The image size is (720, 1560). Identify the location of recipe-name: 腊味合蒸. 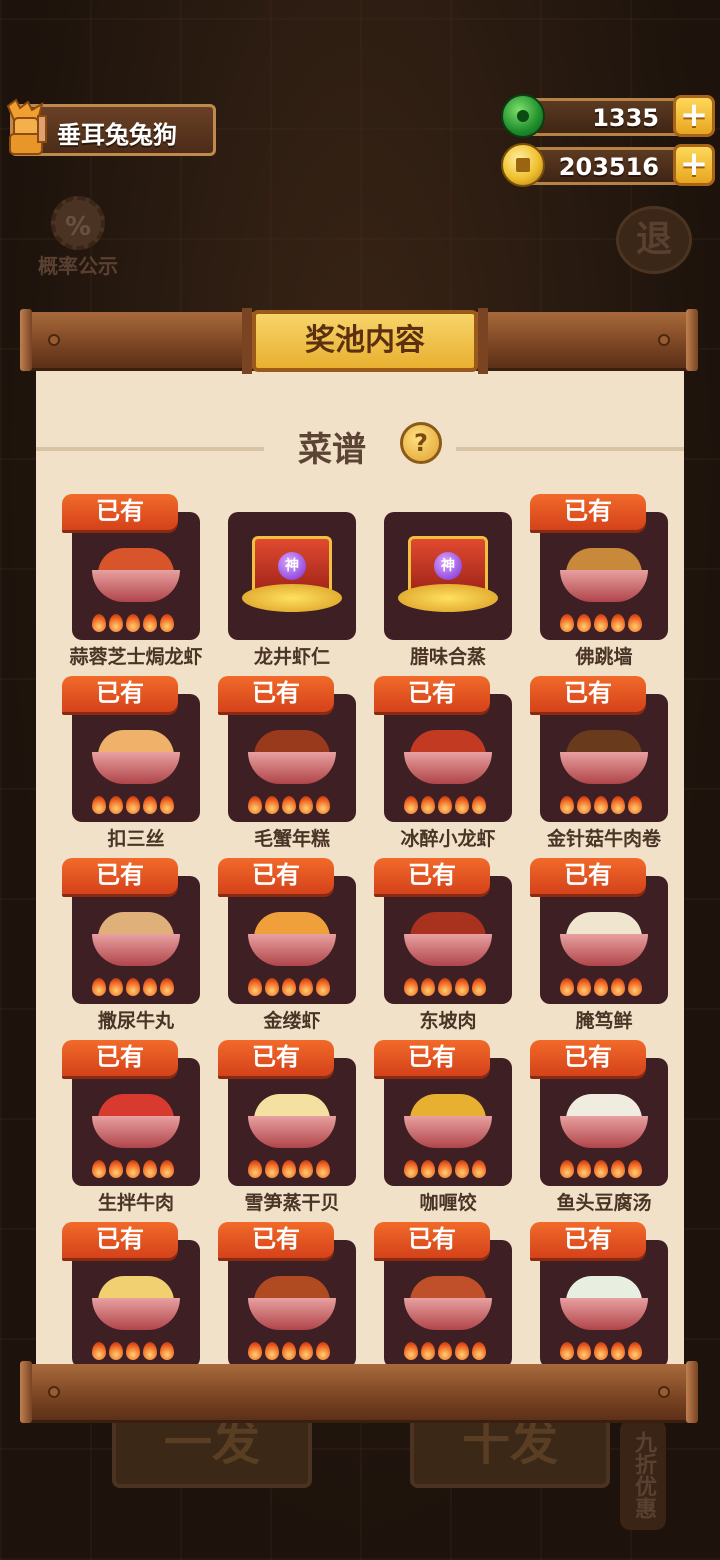
(447, 657).